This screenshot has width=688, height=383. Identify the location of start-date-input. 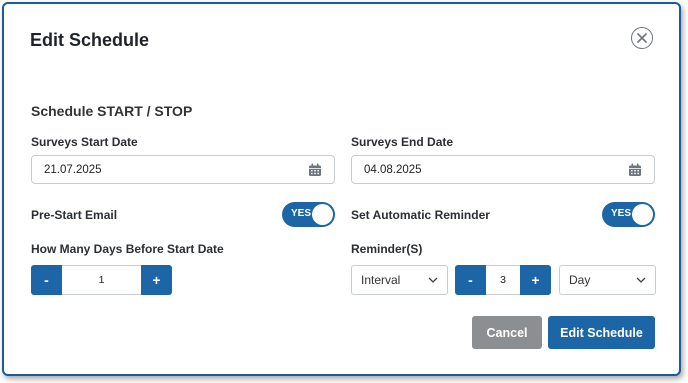
(170, 169).